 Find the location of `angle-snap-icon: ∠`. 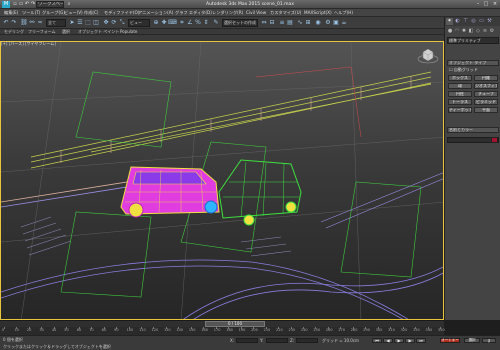

angle-snap-icon: ∠ is located at coordinates (190, 23).